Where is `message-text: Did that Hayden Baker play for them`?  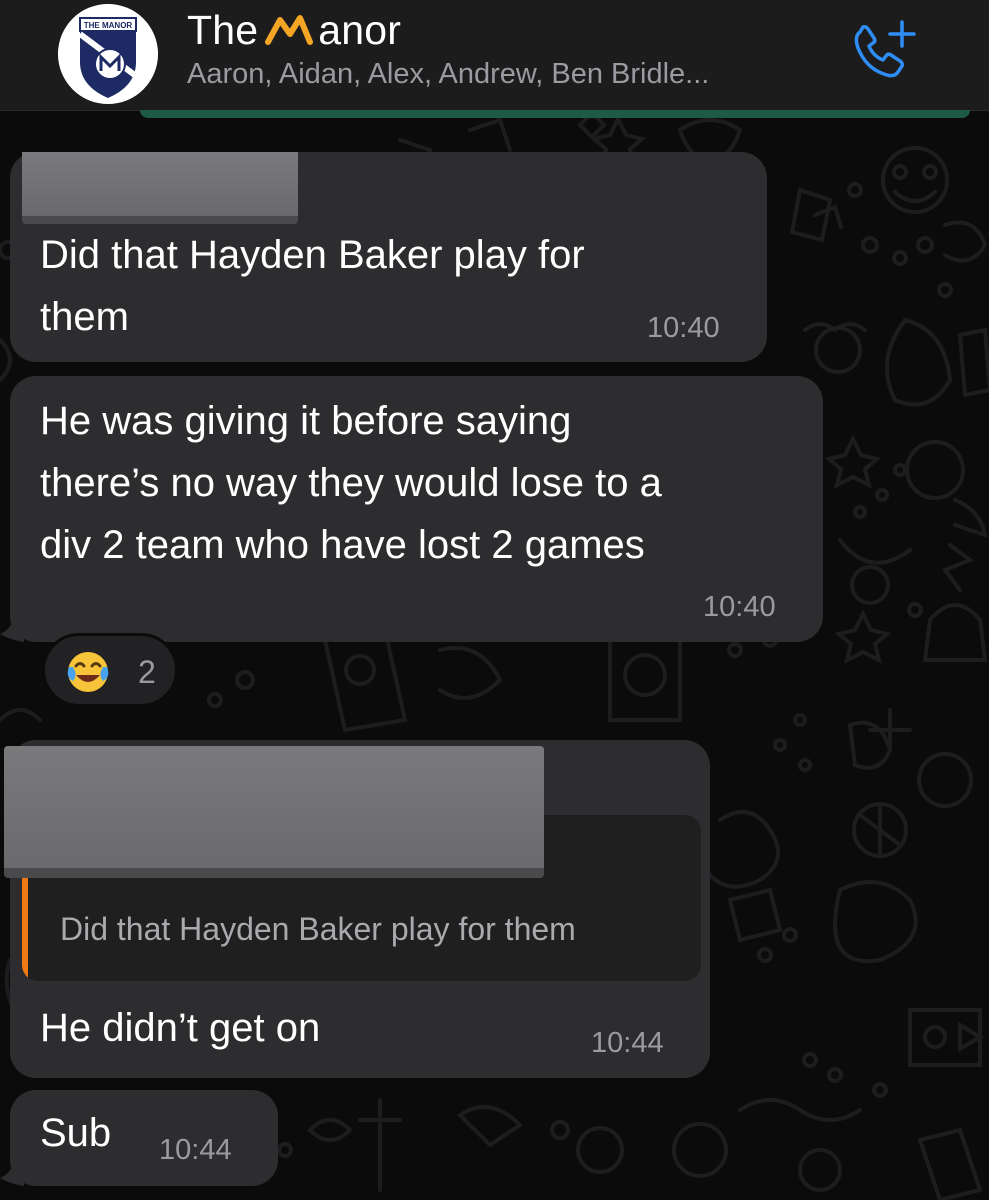 message-text: Did that Hayden Baker play for them is located at coordinates (312, 286).